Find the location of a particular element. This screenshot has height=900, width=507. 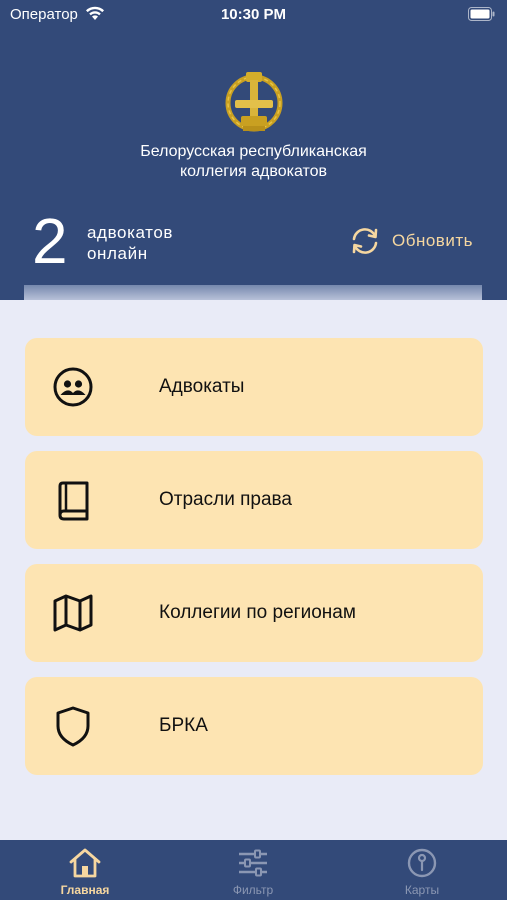

menu-item-brka: БРКА is located at coordinates (254, 726).